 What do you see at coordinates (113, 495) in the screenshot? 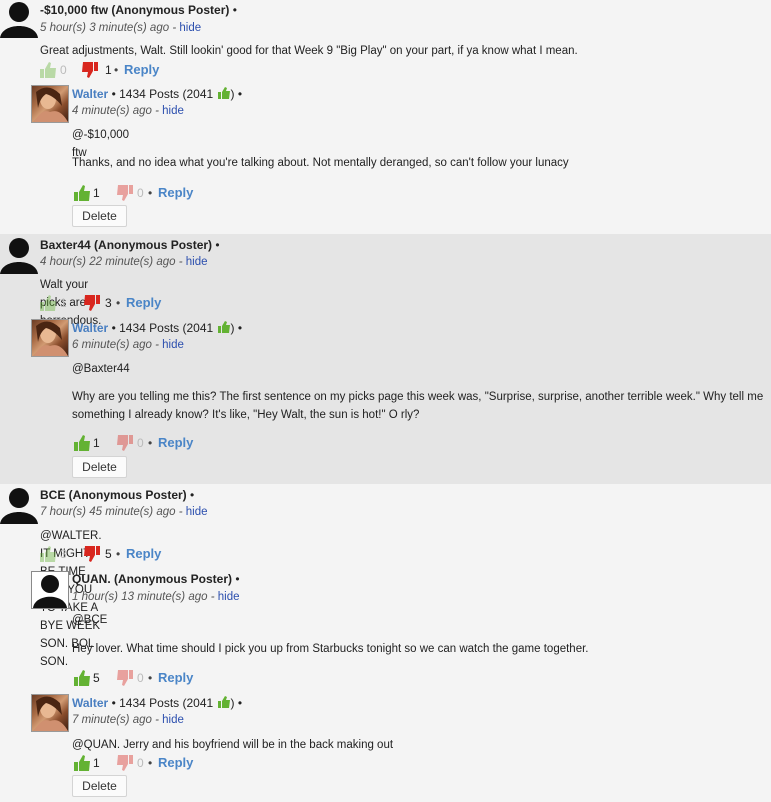
I see `author-name: BCE (Anonymous Poster)` at bounding box center [113, 495].